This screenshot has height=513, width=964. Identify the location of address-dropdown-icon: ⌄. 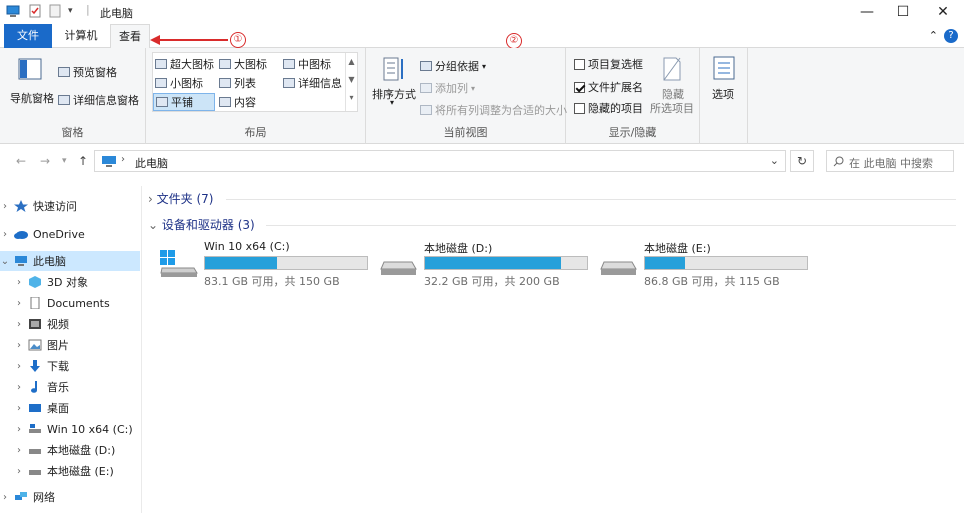
(774, 160).